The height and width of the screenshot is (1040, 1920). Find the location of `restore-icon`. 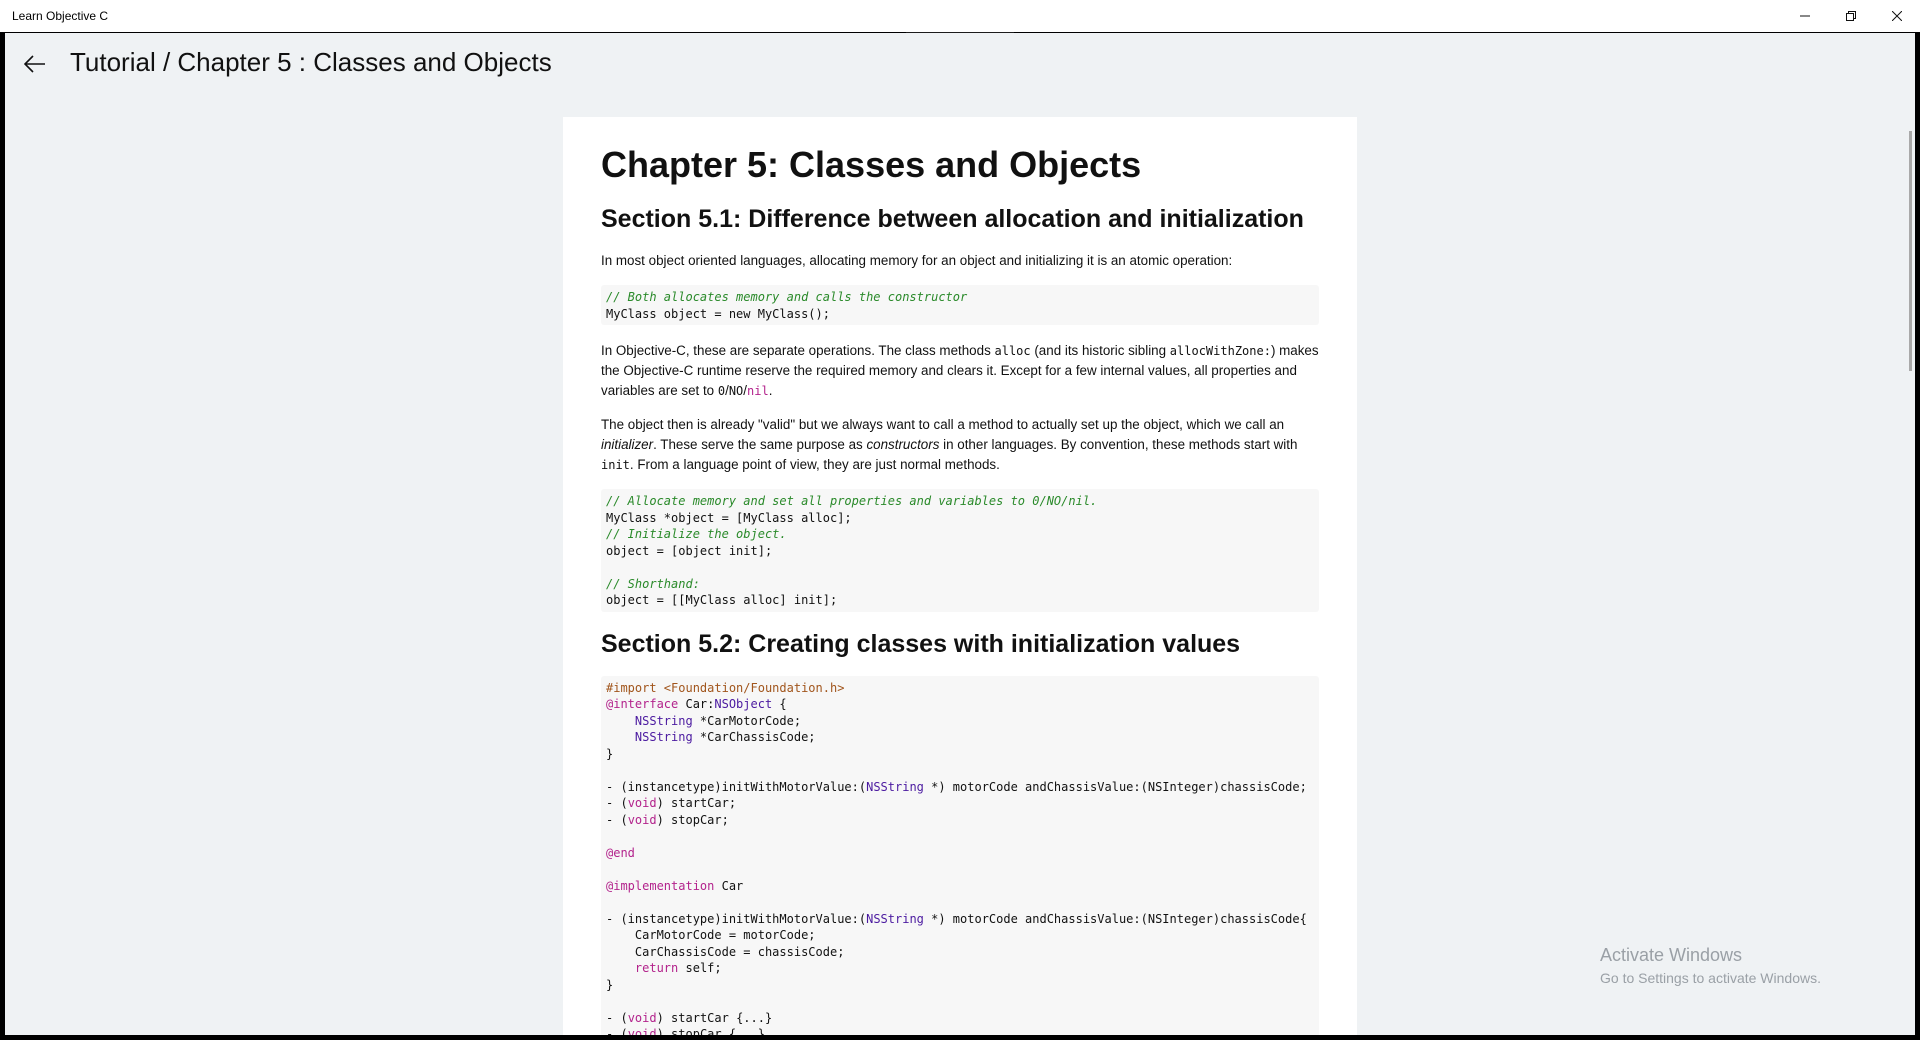

restore-icon is located at coordinates (1851, 16).